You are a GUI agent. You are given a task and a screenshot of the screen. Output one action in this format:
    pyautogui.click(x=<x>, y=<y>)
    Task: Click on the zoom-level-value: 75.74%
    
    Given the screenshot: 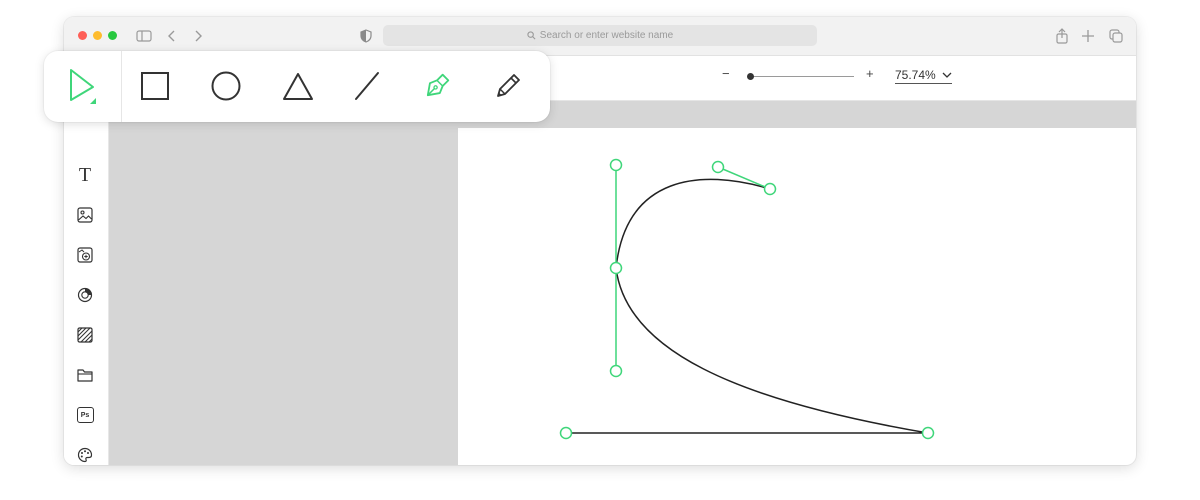 What is the action you would take?
    pyautogui.click(x=915, y=75)
    